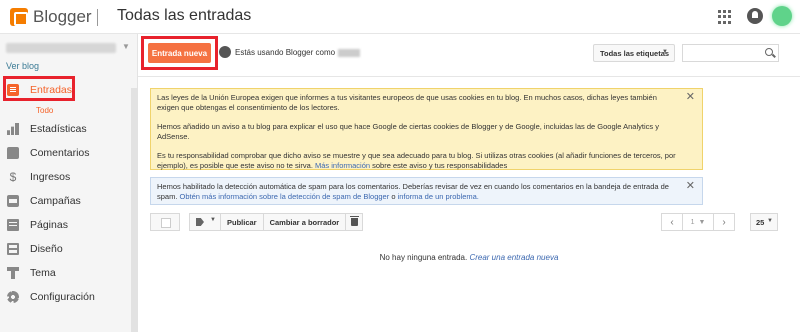  I want to click on revert-to-draft-button: Cambiar a borrador, so click(304, 222).